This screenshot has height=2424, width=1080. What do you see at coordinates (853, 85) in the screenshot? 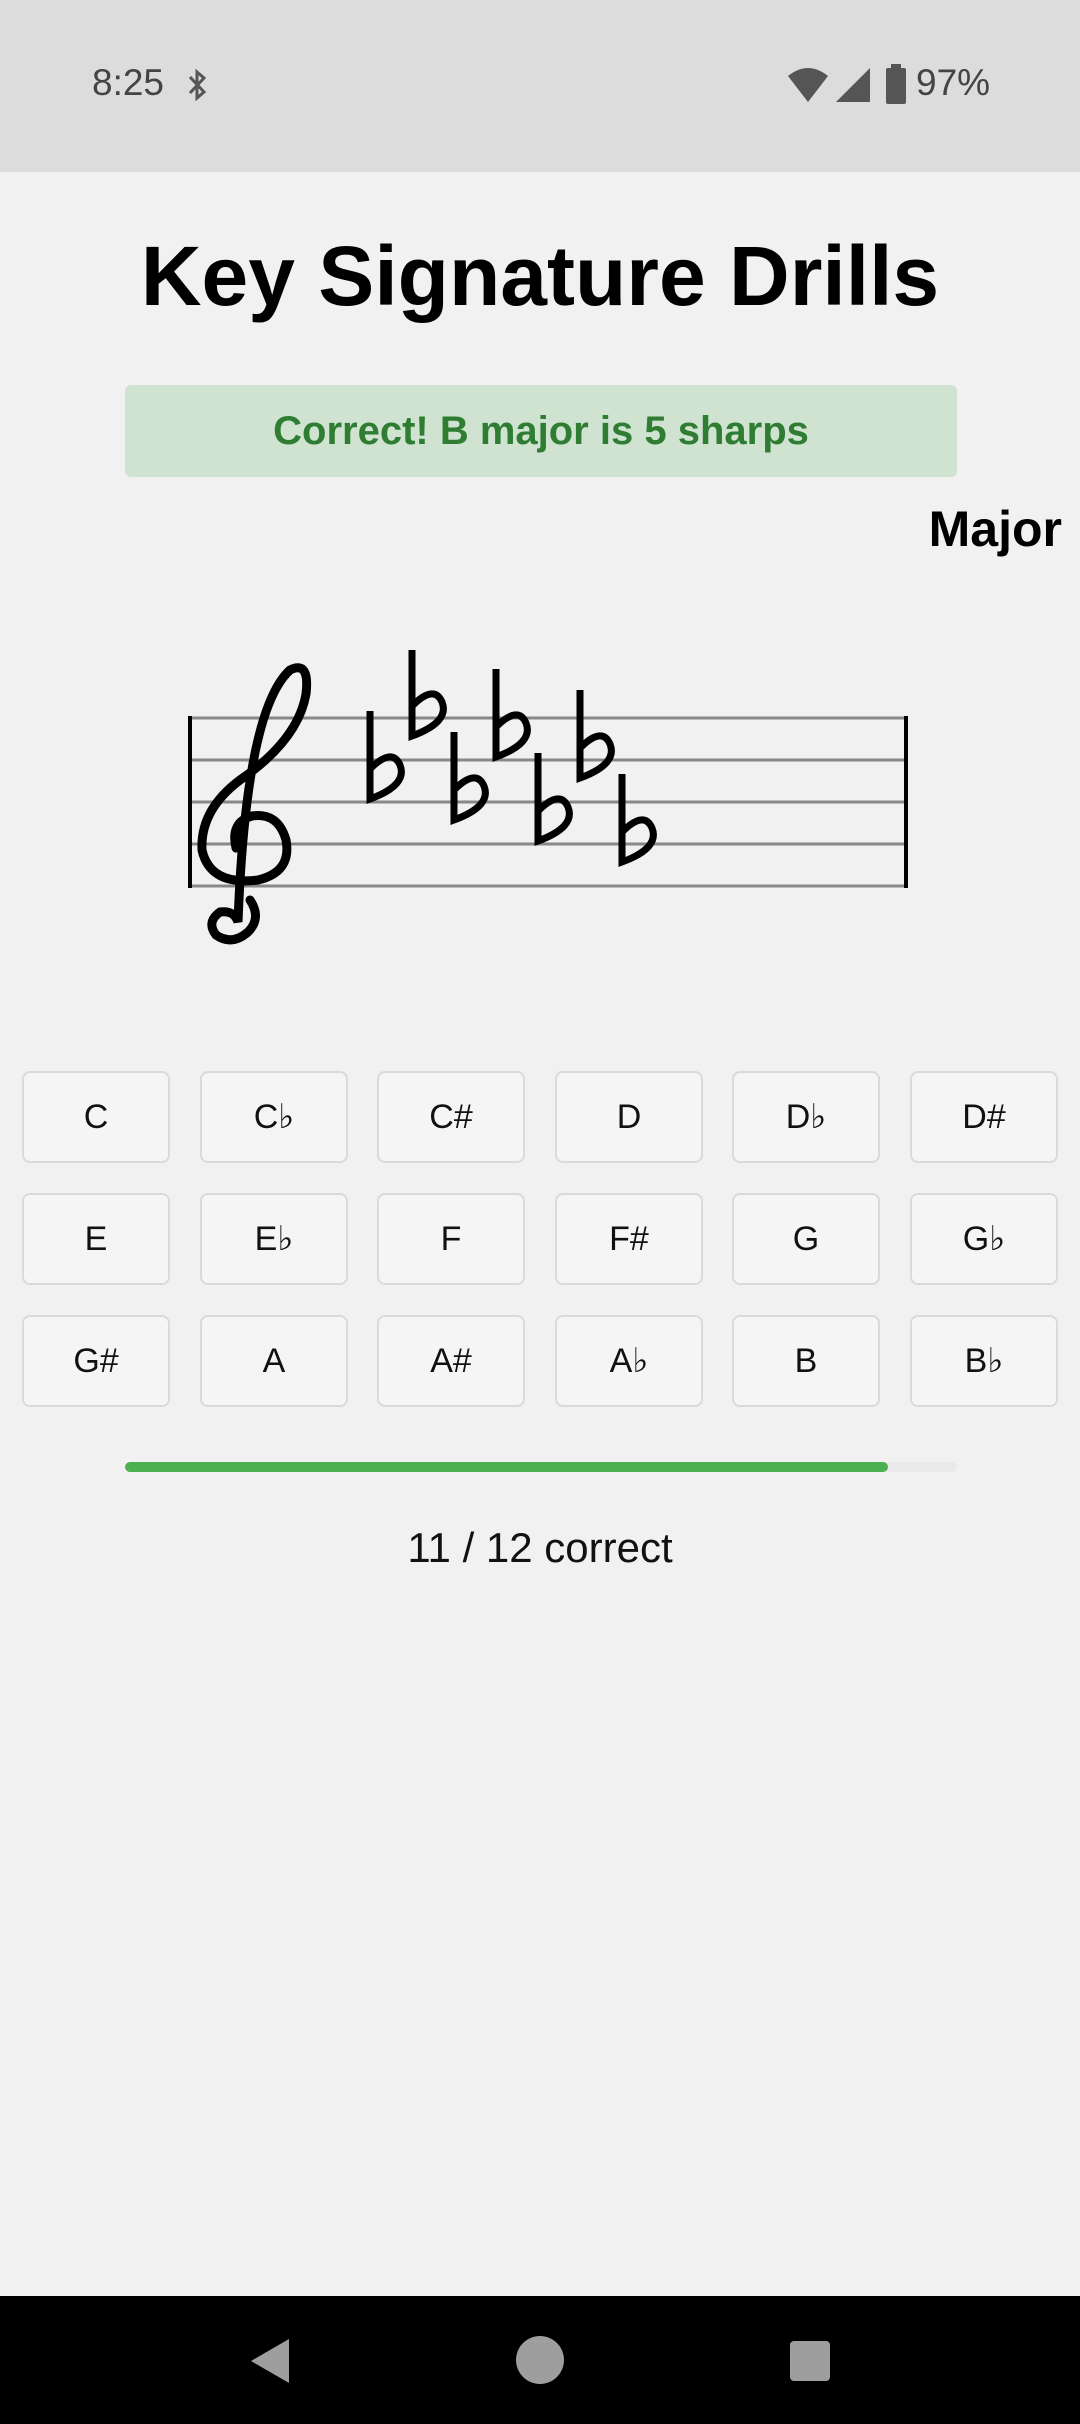
I see `signal-icon` at bounding box center [853, 85].